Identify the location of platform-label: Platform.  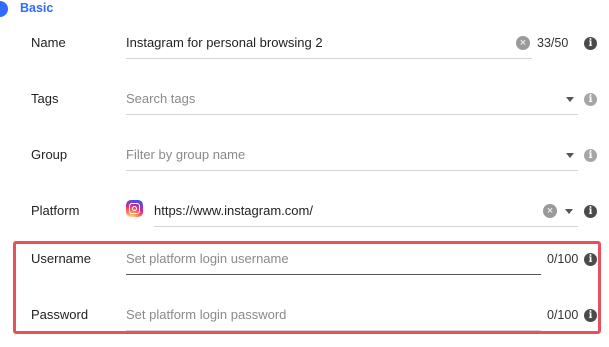
(55, 210).